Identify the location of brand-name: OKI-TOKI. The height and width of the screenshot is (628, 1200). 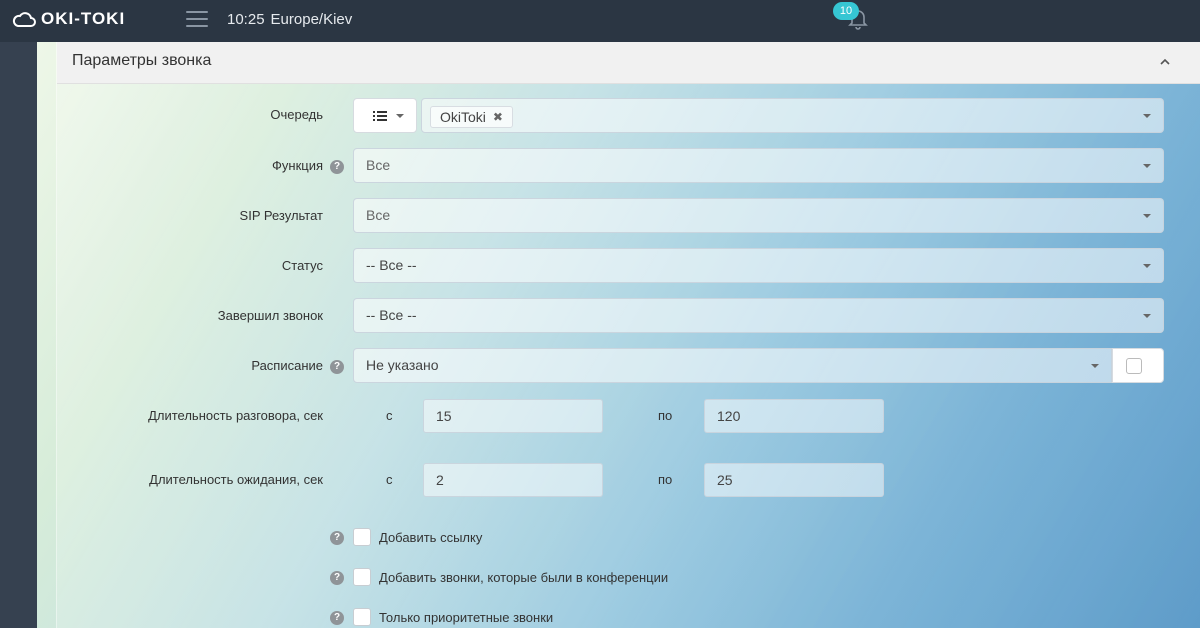
(83, 18).